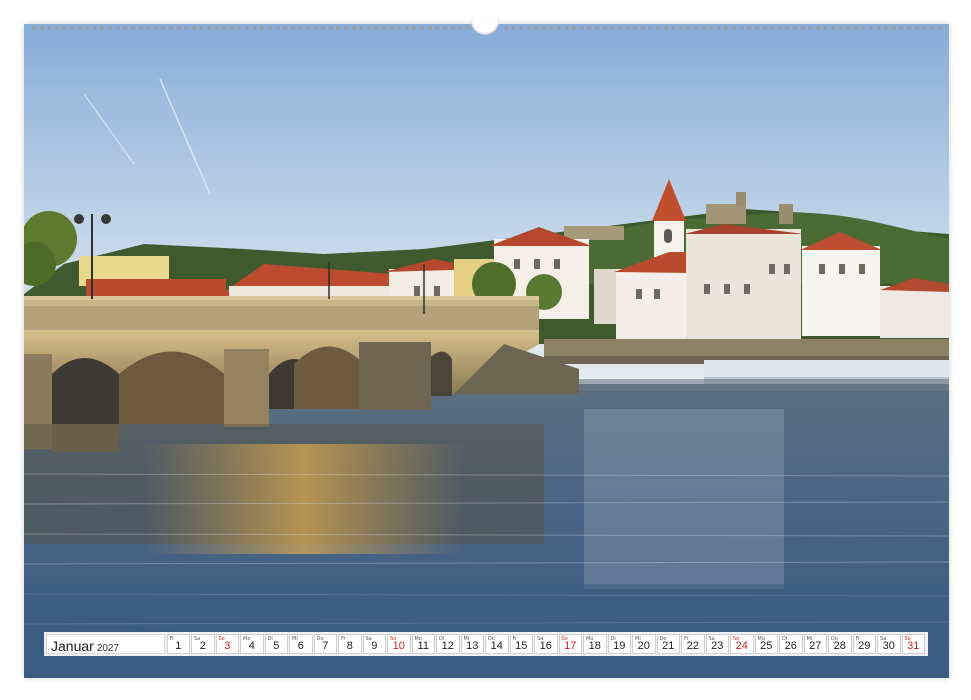 The height and width of the screenshot is (700, 971). What do you see at coordinates (227, 646) in the screenshot?
I see `day-number: 3` at bounding box center [227, 646].